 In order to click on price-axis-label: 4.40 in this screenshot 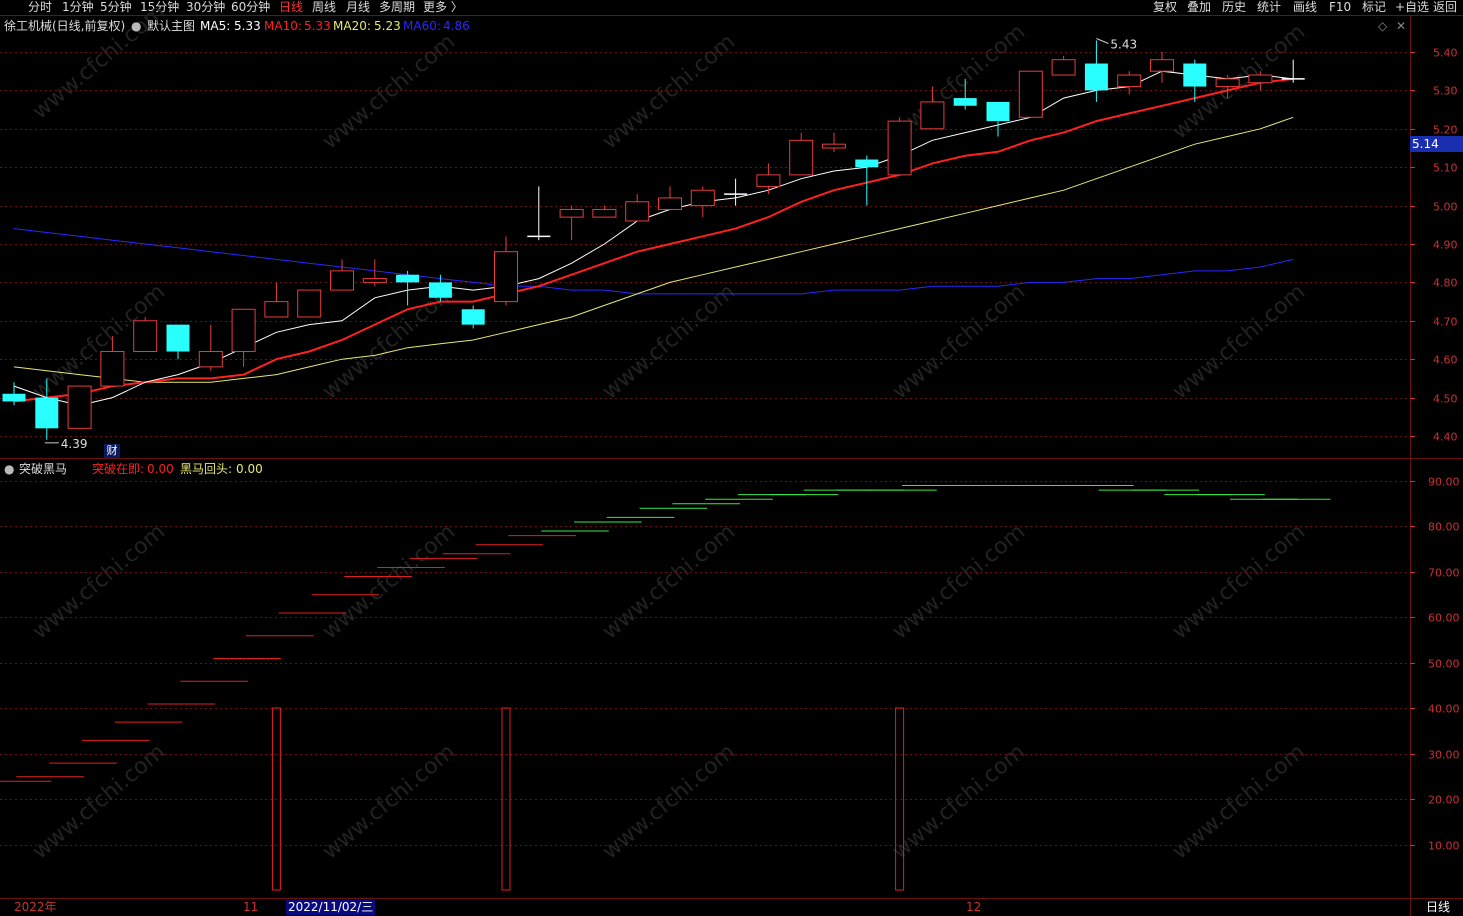, I will do `click(1445, 437)`.